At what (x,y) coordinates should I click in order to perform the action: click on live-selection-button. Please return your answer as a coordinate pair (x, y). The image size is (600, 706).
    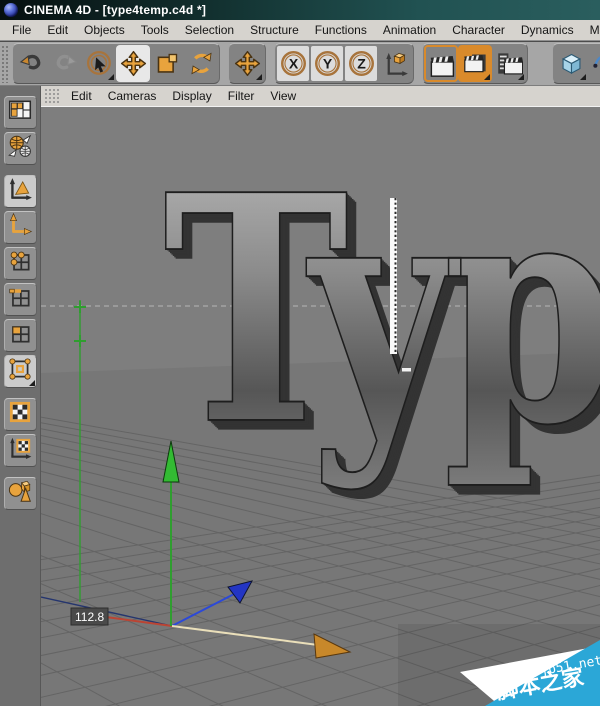
    Looking at the image, I should click on (99, 63).